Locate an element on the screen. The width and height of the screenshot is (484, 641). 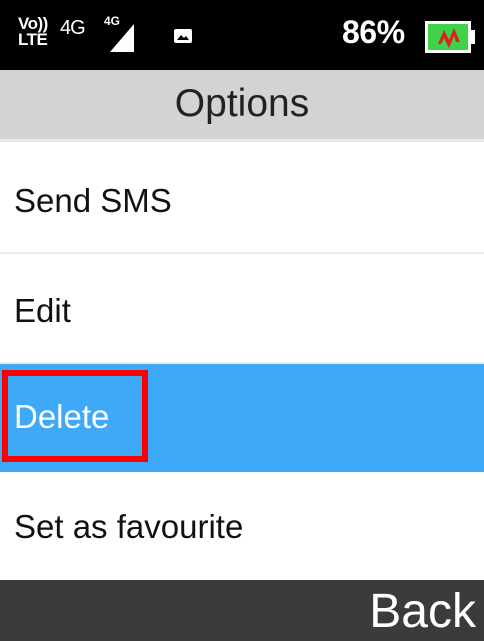
volte-icon: Vo)) LTE is located at coordinates (37, 32).